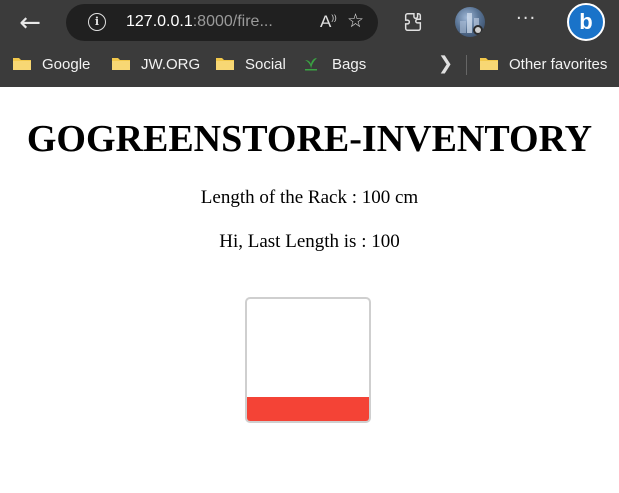 Image resolution: width=619 pixels, height=493 pixels. What do you see at coordinates (466, 65) in the screenshot?
I see `bookmarks-divider` at bounding box center [466, 65].